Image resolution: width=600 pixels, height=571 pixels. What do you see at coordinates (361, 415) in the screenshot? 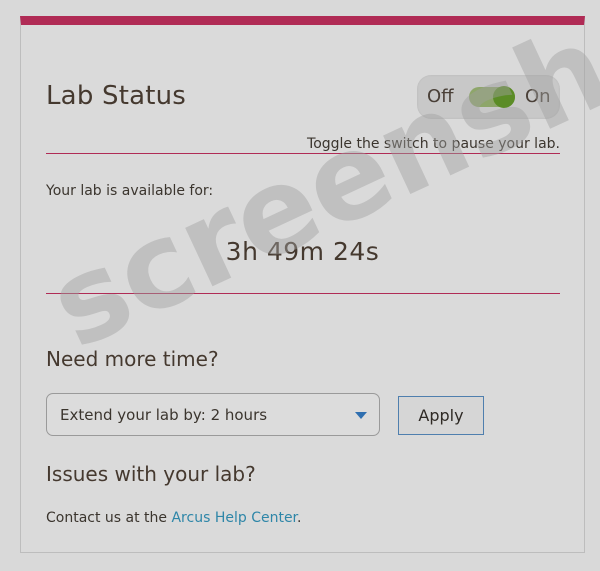
I see `chevron-down-icon` at bounding box center [361, 415].